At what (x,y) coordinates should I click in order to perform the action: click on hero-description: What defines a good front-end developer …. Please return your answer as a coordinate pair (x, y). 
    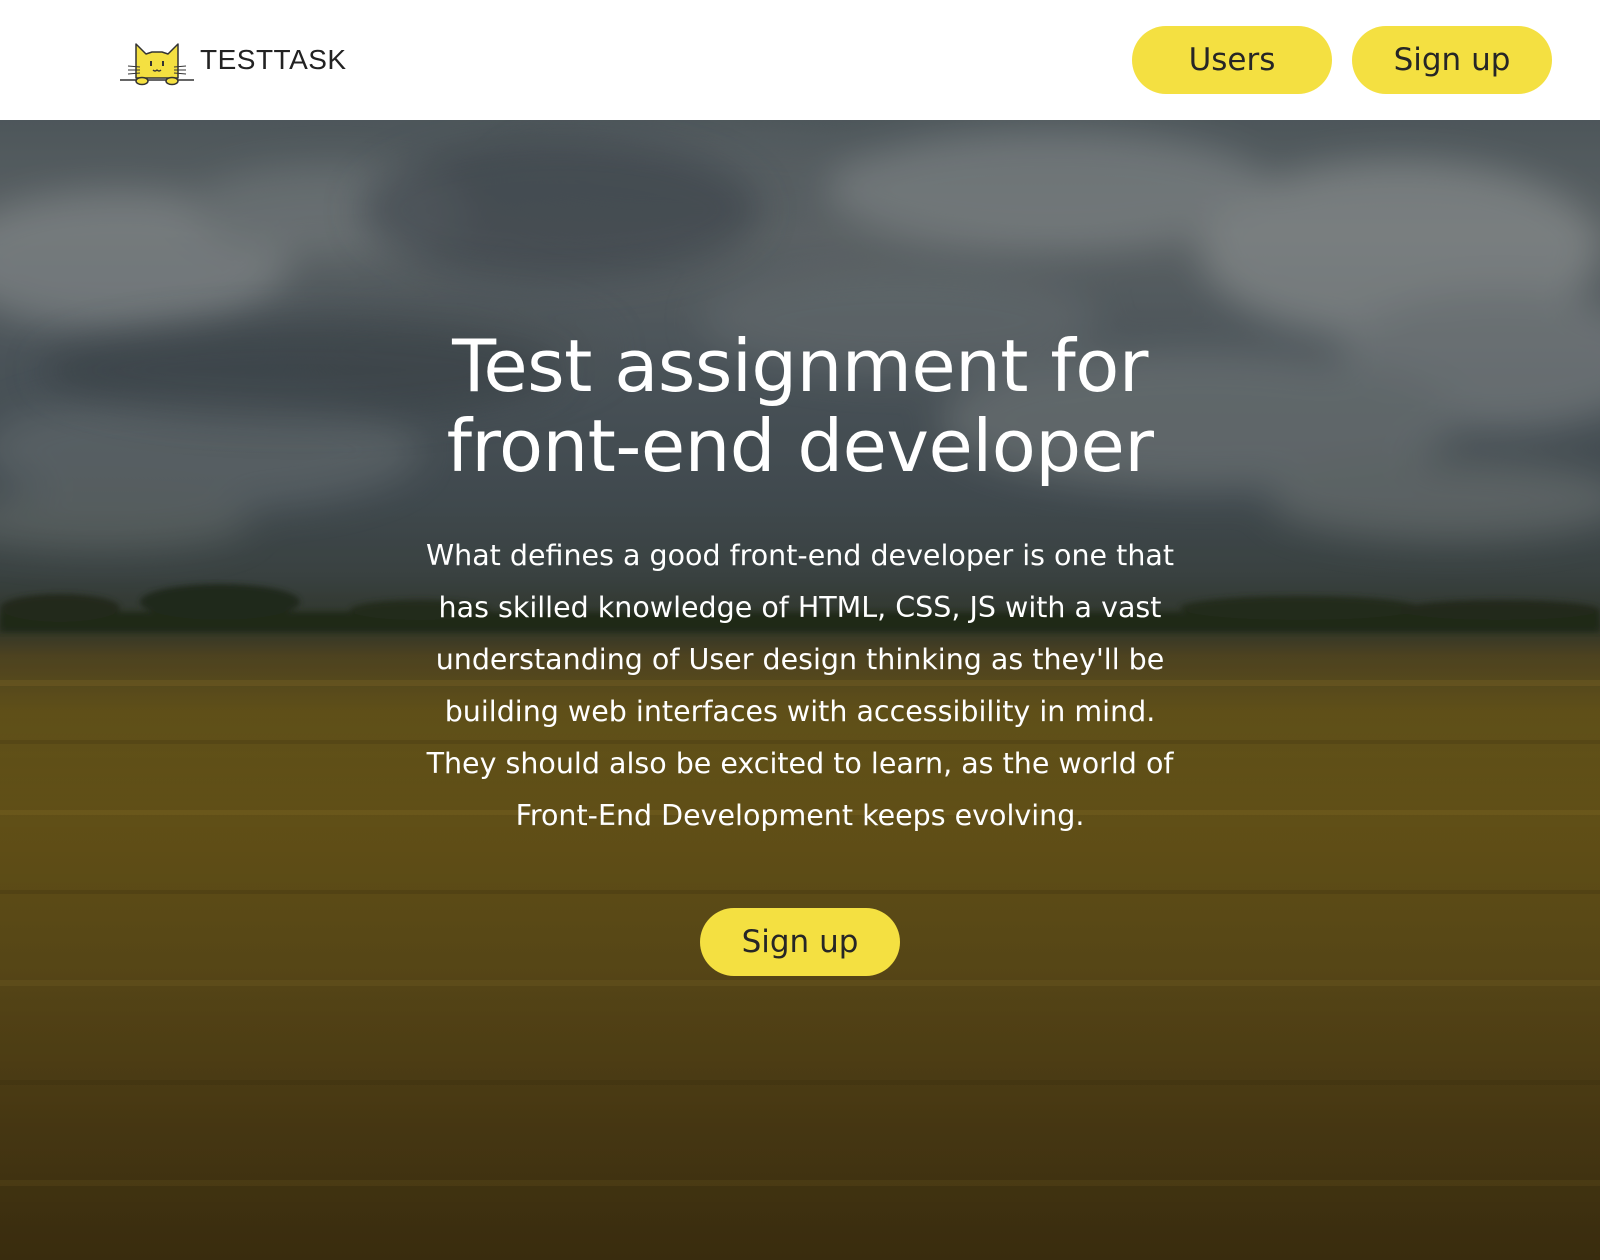
    Looking at the image, I should click on (800, 685).